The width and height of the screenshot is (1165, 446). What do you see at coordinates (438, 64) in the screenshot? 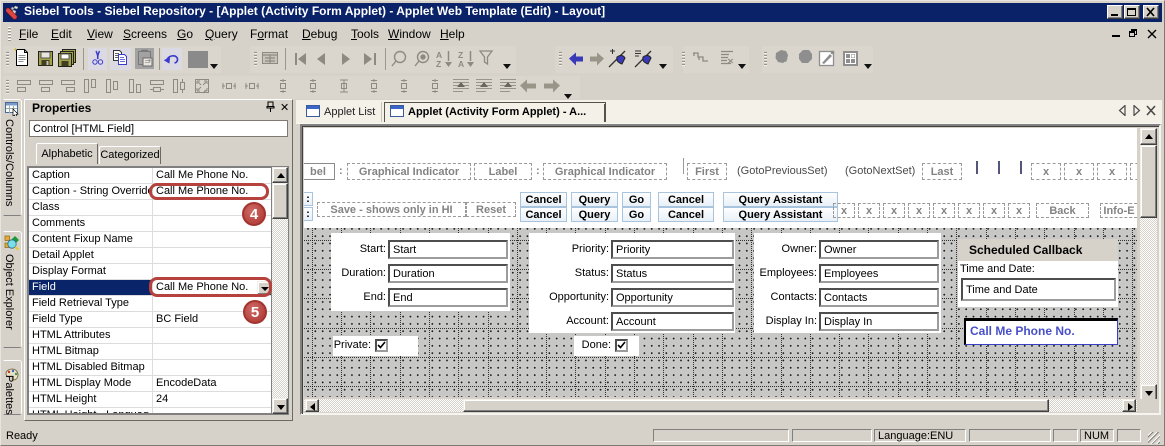
I see `svg-text: Z` at bounding box center [438, 64].